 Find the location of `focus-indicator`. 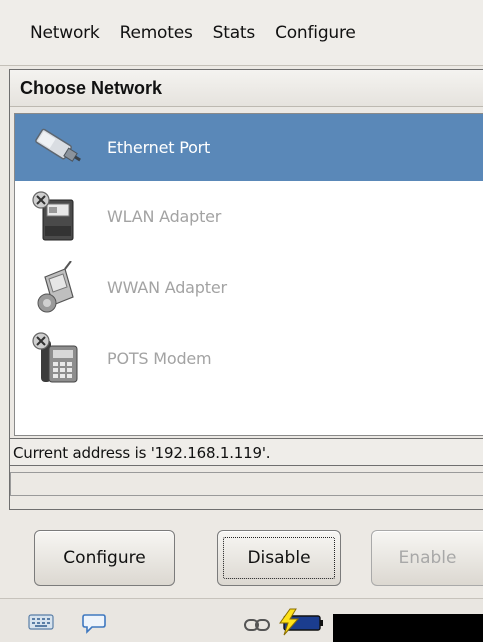

focus-indicator is located at coordinates (279, 558).